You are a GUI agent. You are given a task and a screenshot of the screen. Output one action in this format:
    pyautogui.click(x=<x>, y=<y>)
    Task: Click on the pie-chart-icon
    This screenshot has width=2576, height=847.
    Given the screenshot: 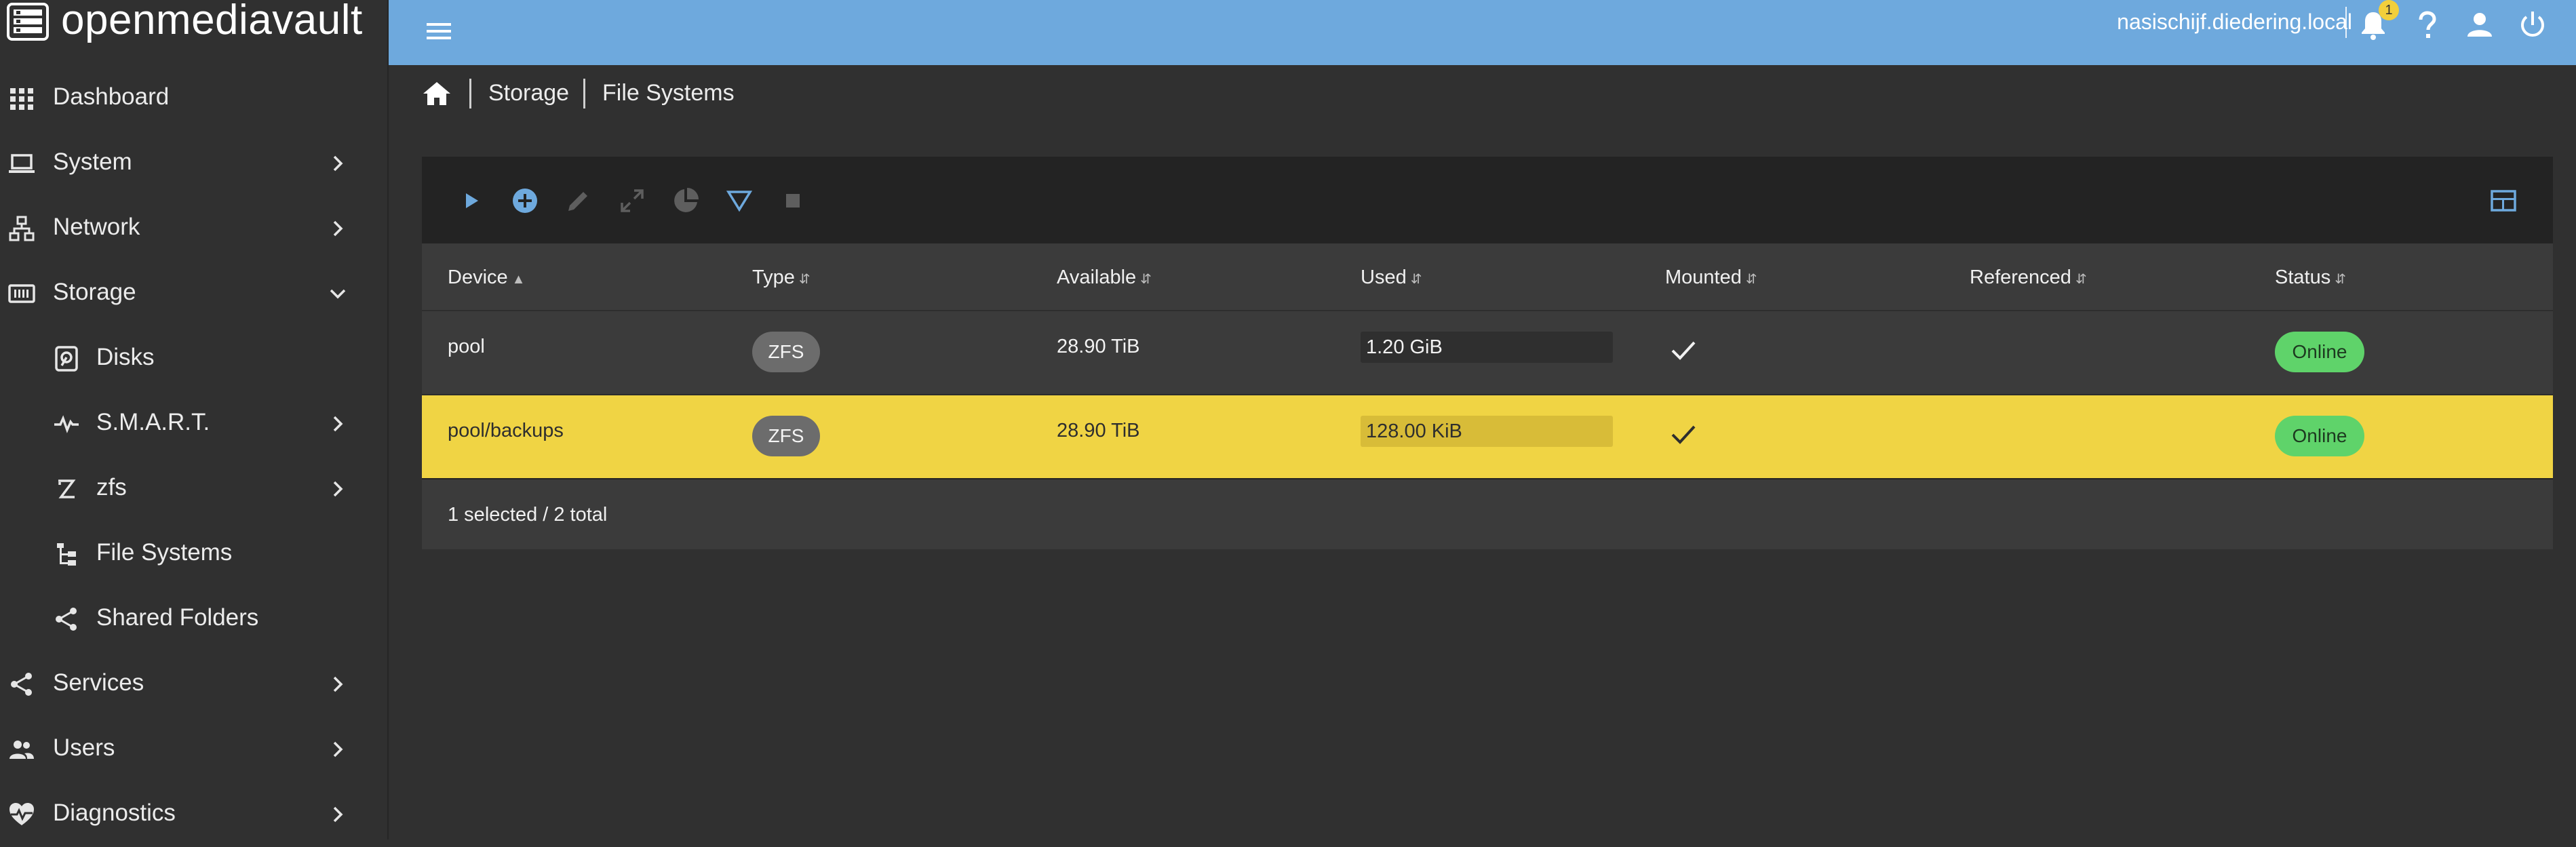 What is the action you would take?
    pyautogui.click(x=685, y=200)
    